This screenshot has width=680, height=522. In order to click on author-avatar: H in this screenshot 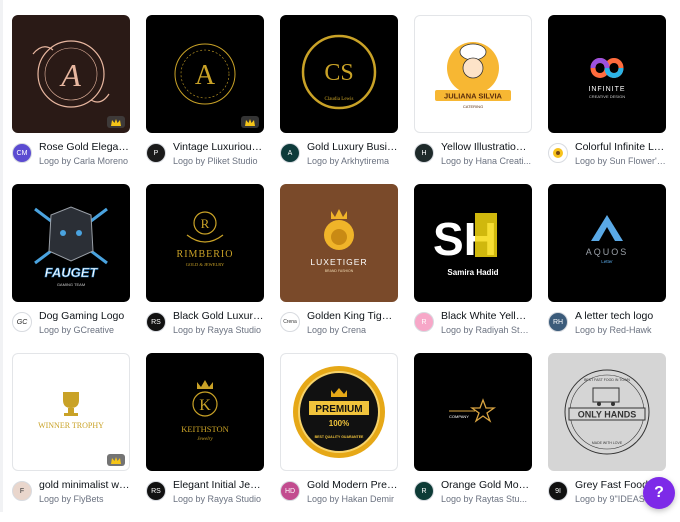, I will do `click(424, 153)`.